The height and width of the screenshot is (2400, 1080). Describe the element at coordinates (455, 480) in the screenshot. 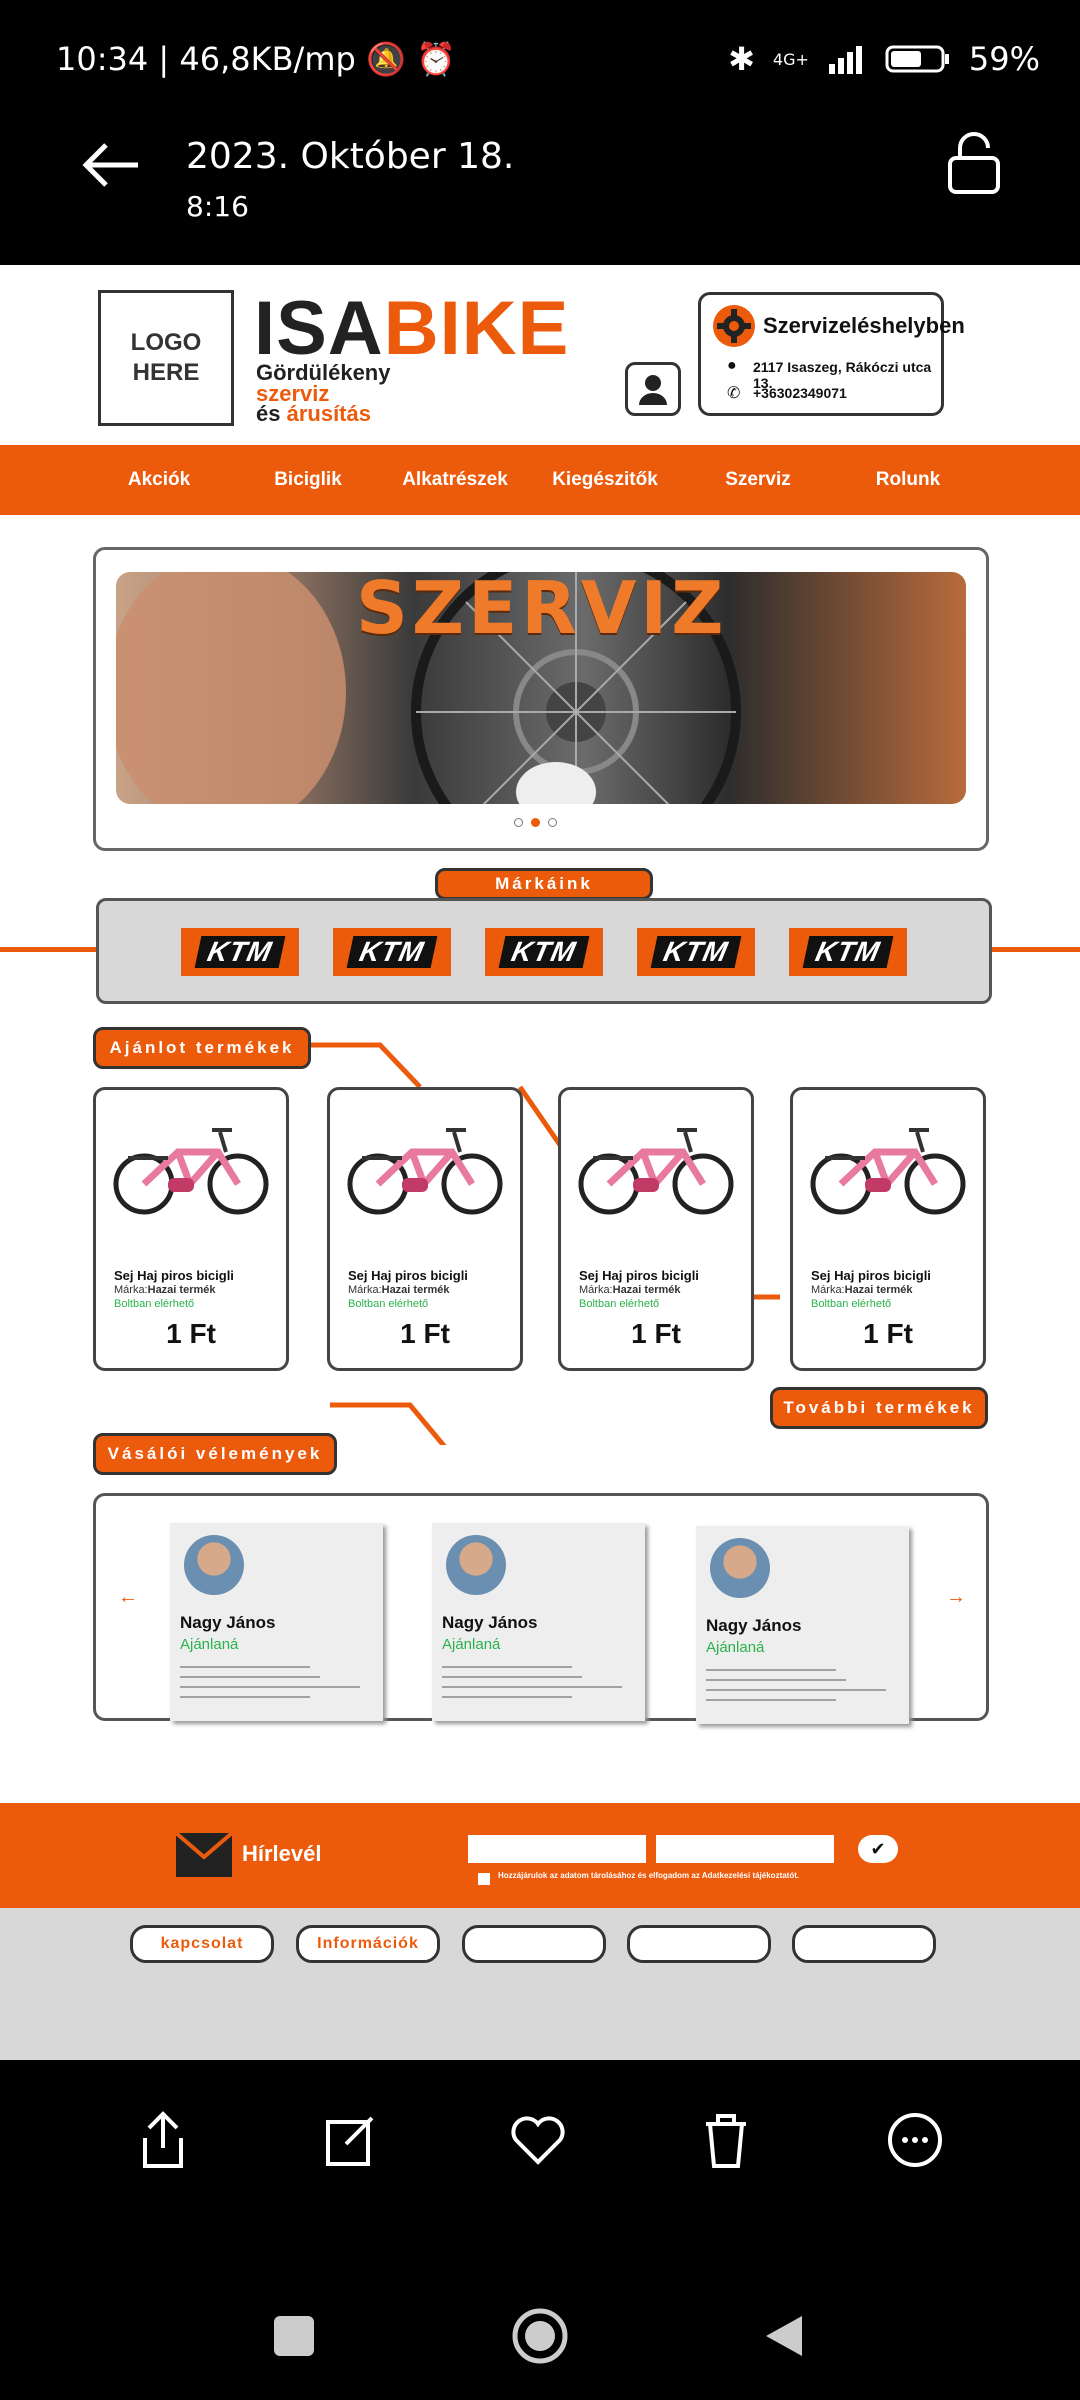

I see `nav-alkatreszek: Alkatrészek` at that location.